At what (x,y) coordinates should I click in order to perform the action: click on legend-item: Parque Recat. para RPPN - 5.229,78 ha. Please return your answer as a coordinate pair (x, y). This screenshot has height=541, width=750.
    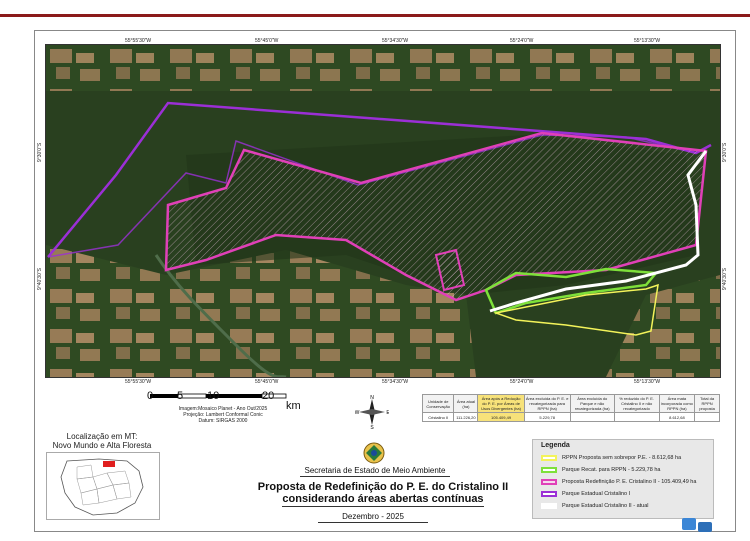
    Looking at the image, I should click on (600, 469).